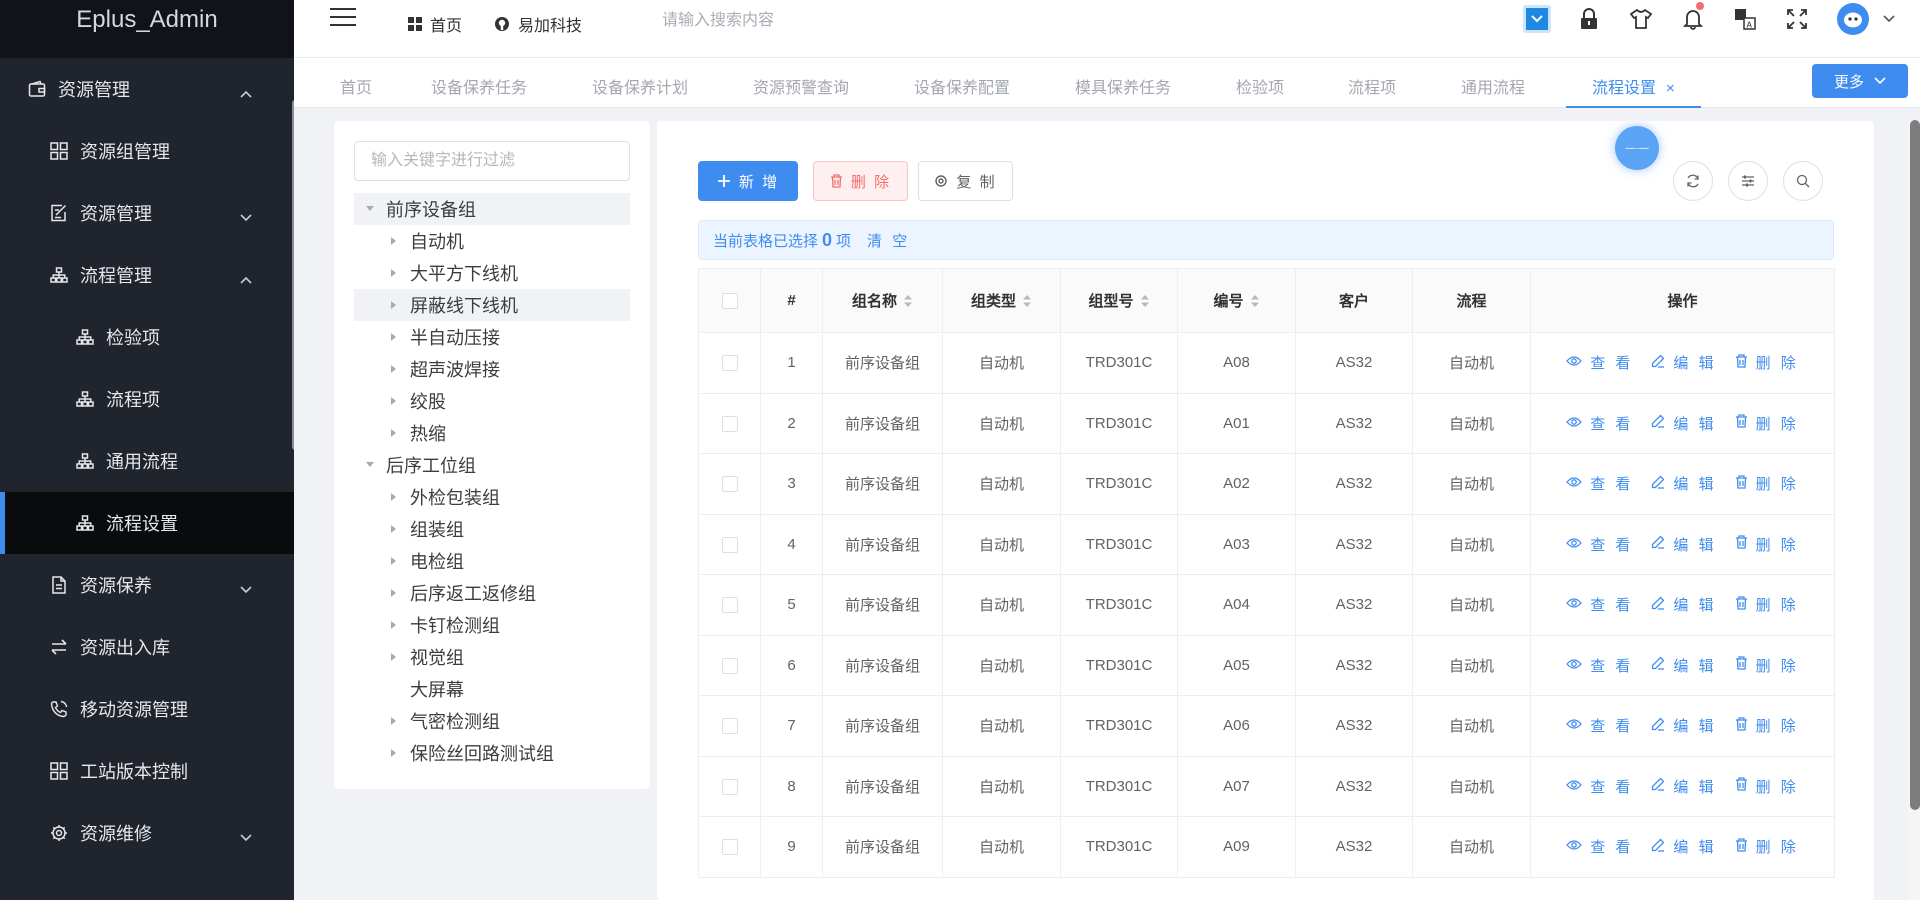  What do you see at coordinates (435, 24) in the screenshot?
I see `header-home-link: 首页` at bounding box center [435, 24].